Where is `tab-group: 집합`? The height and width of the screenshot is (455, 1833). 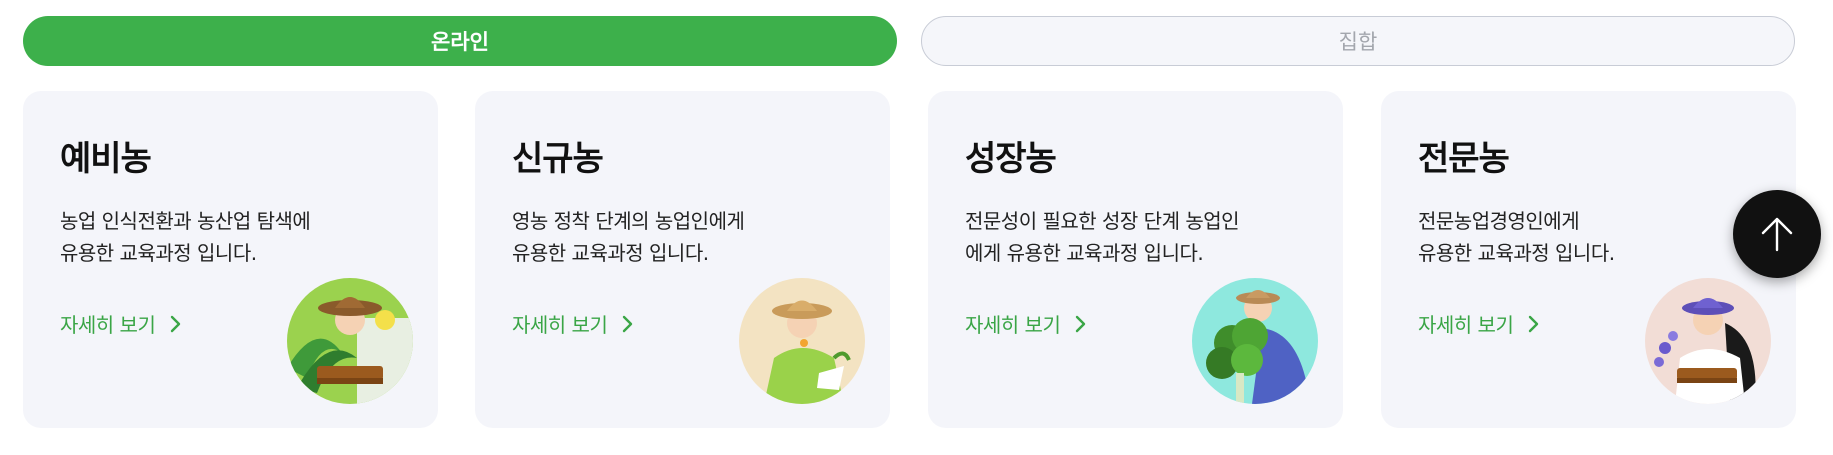 tab-group: 집합 is located at coordinates (1358, 41).